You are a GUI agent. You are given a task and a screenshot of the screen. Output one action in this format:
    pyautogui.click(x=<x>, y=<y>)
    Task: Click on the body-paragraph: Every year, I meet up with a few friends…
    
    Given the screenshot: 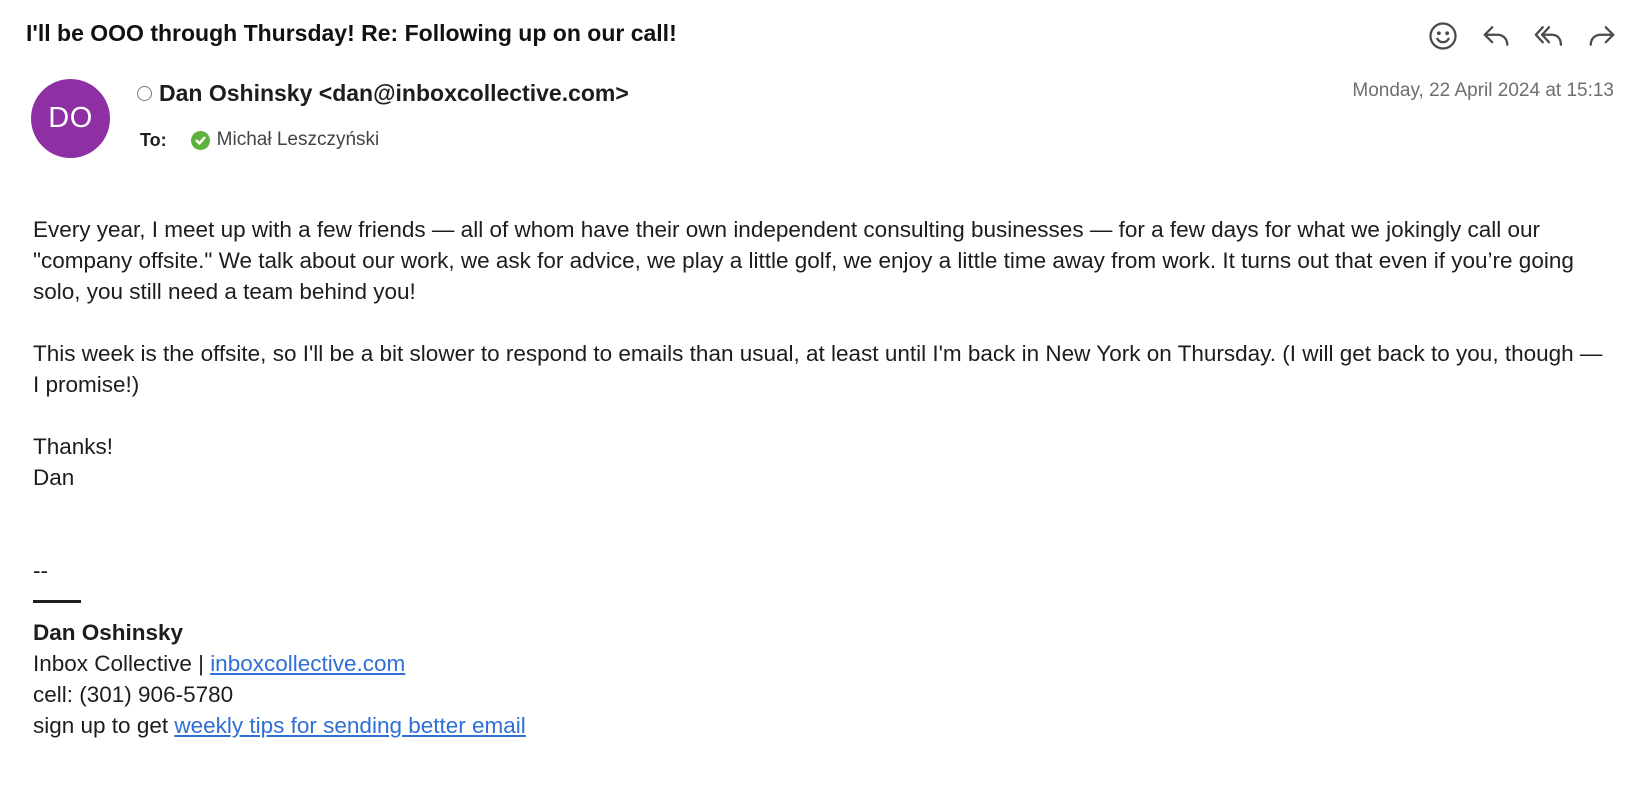 What is the action you would take?
    pyautogui.click(x=803, y=260)
    